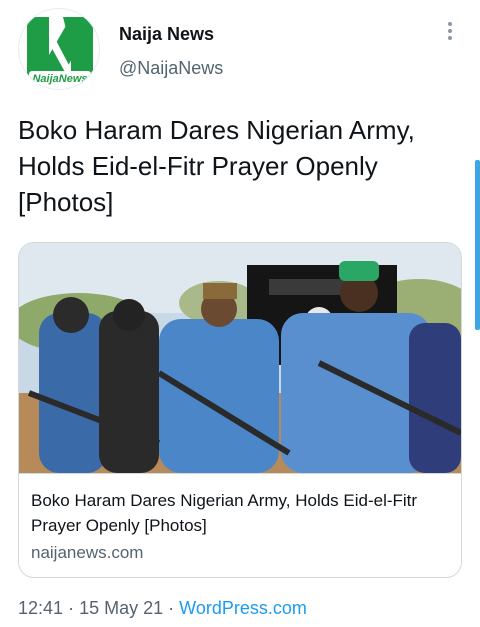 Image resolution: width=480 pixels, height=627 pixels. What do you see at coordinates (121, 608) in the screenshot?
I see `tweet-date: 15 May 21` at bounding box center [121, 608].